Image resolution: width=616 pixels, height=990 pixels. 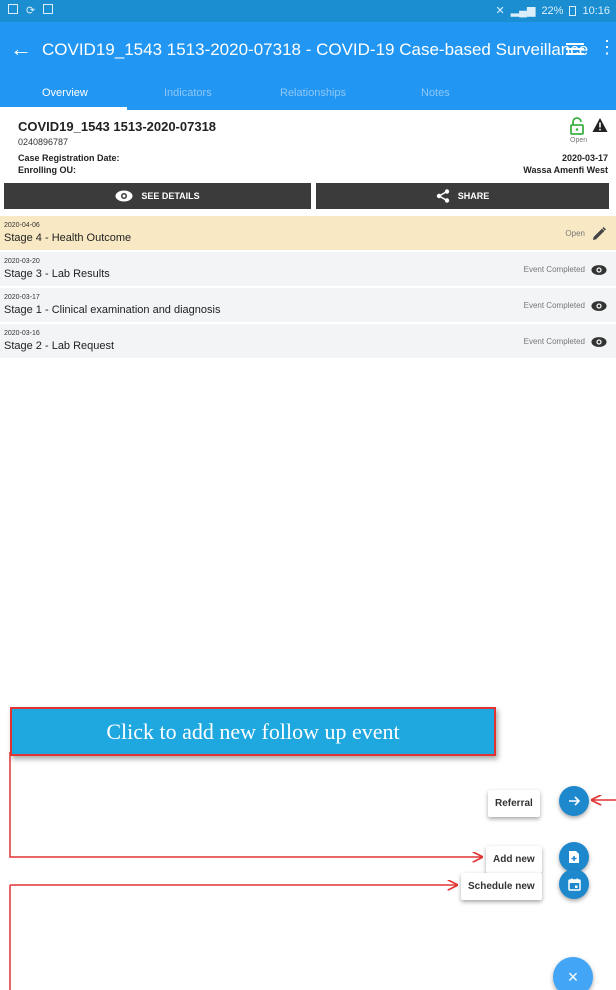 I want to click on signal-icon: ▂▄▆, so click(x=523, y=11).